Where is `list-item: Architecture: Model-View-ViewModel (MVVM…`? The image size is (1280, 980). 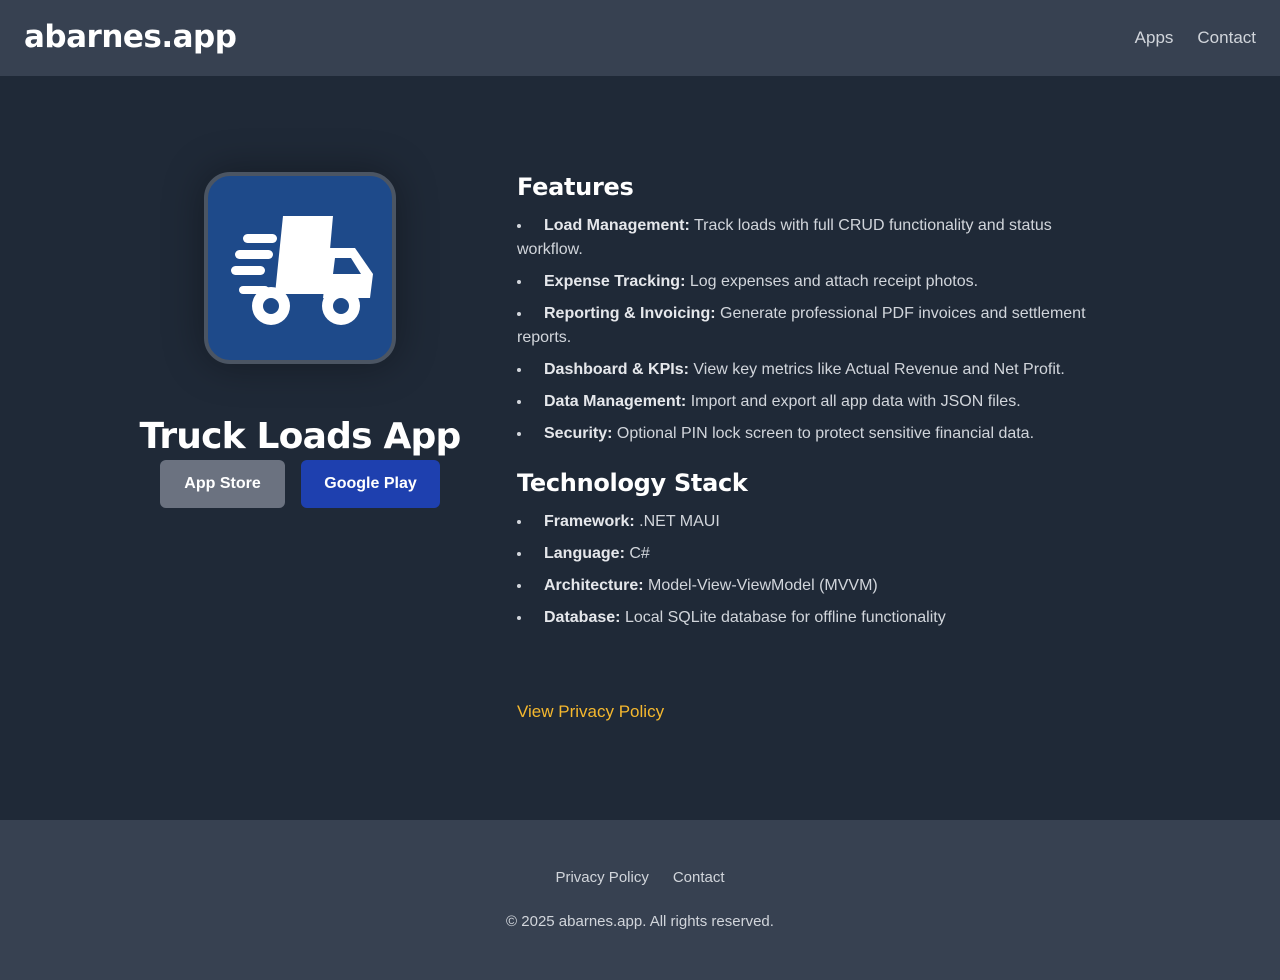
list-item: Architecture: Model-View-ViewModel (MVVM… is located at coordinates (817, 586).